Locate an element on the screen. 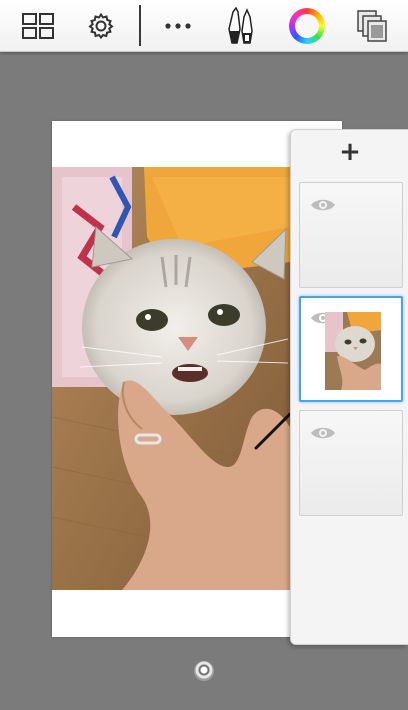  brush-tools-icon is located at coordinates (241, 26).